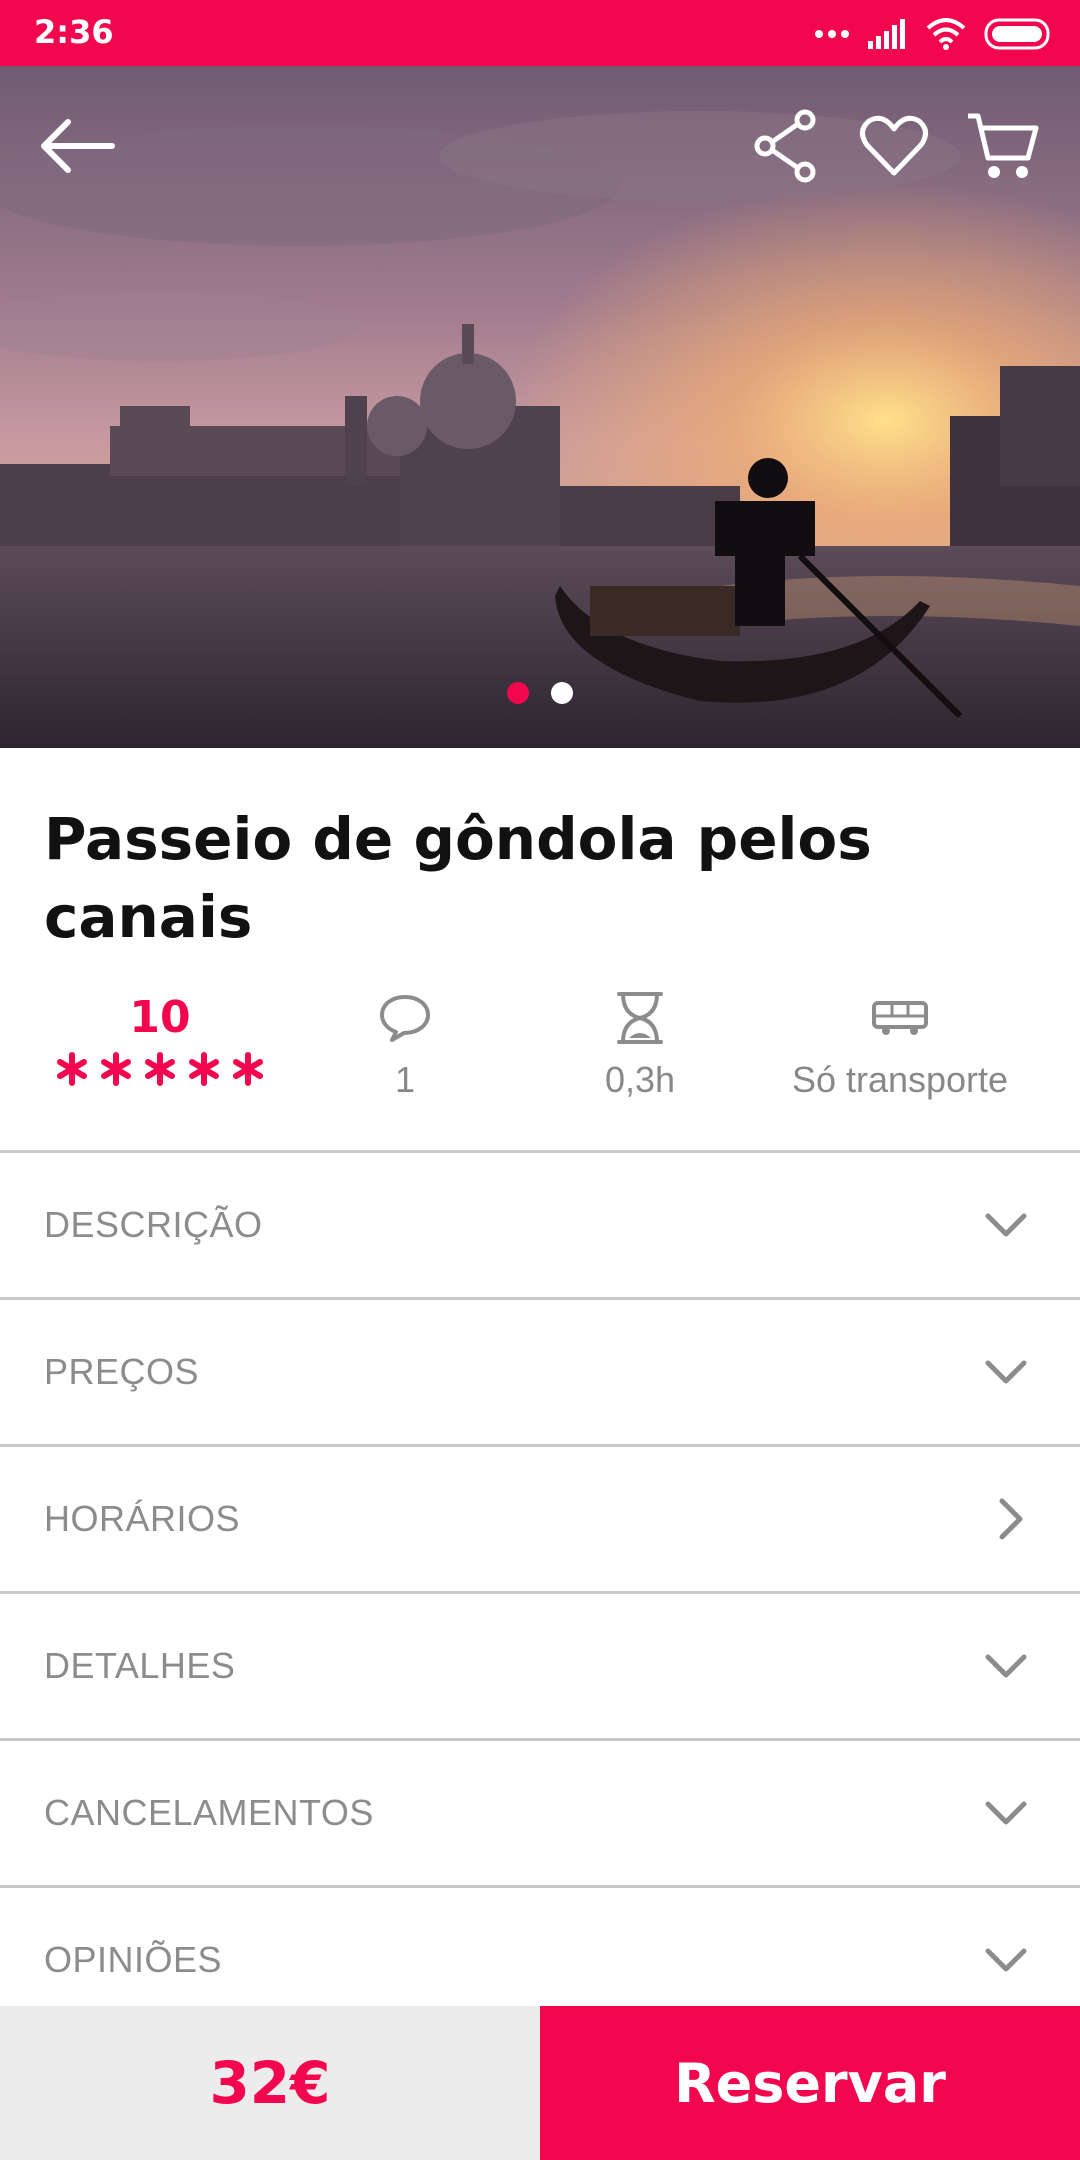 Image resolution: width=1080 pixels, height=2160 pixels. What do you see at coordinates (640, 1018) in the screenshot?
I see `hourglass-icon` at bounding box center [640, 1018].